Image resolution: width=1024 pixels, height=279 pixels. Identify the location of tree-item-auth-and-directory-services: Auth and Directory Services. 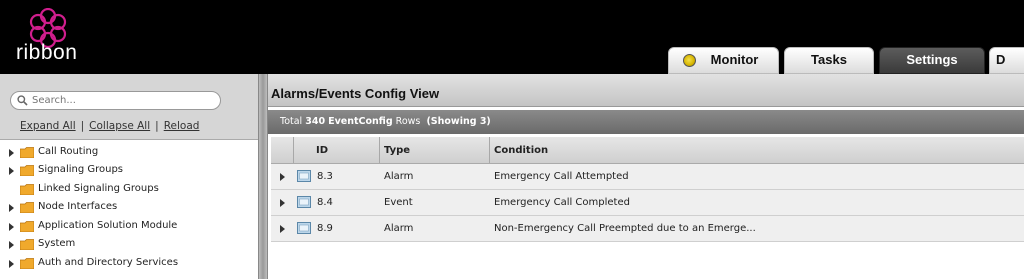
(129, 263).